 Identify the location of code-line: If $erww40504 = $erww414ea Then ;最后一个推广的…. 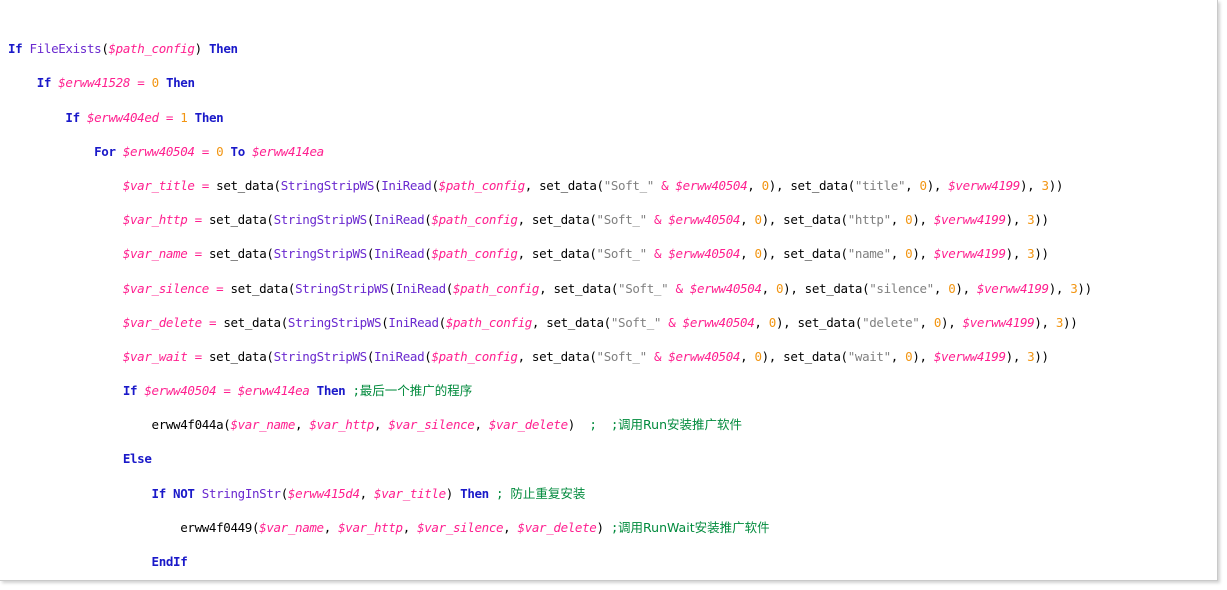
(297, 391).